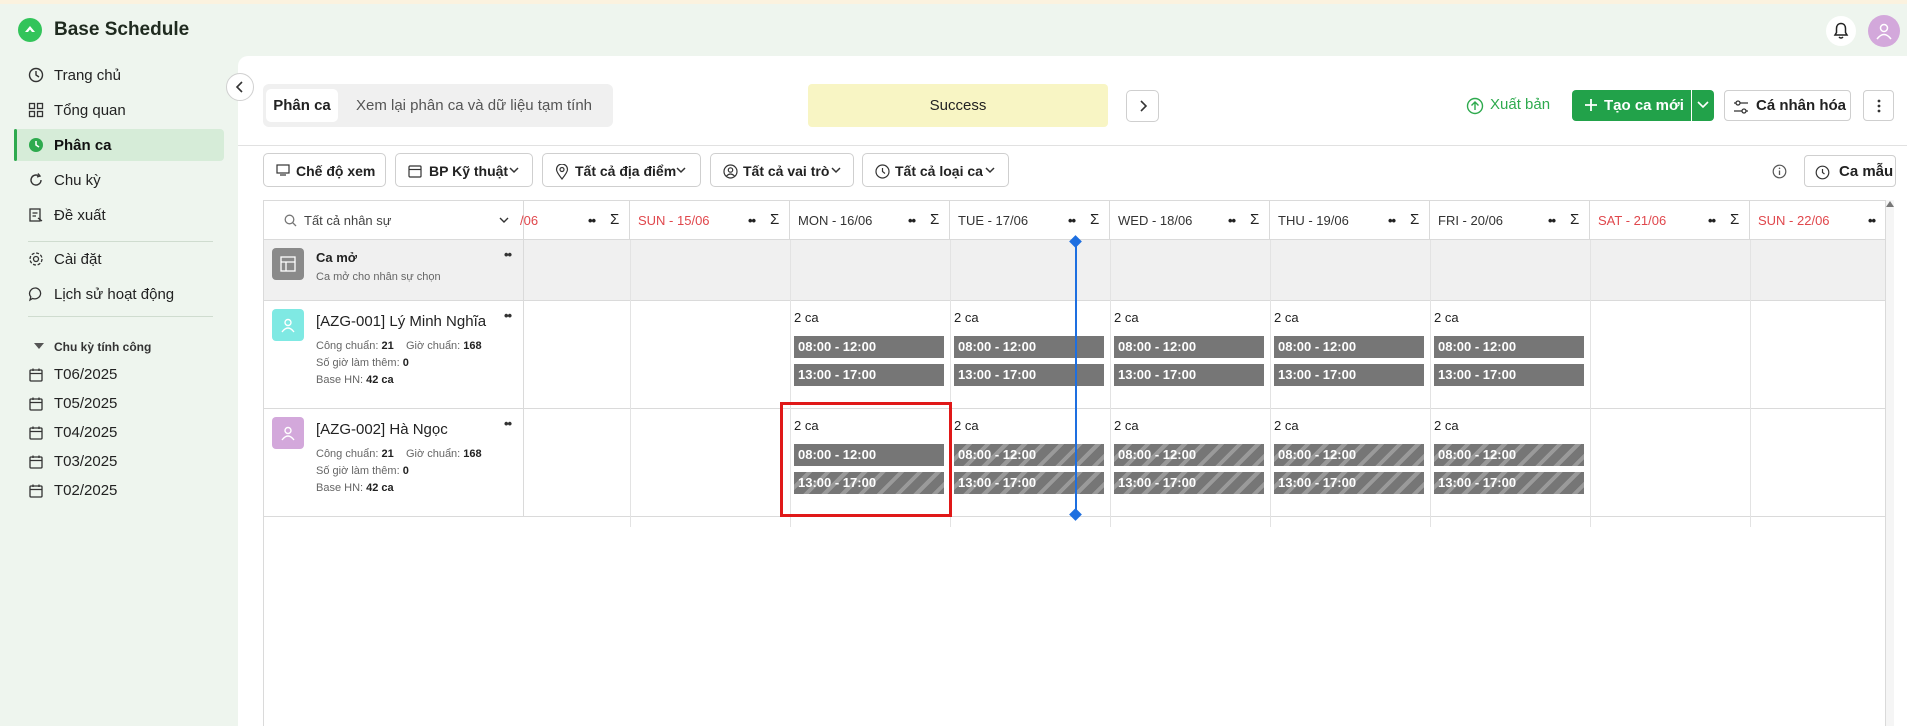  I want to click on active-indicator, so click(15, 145).